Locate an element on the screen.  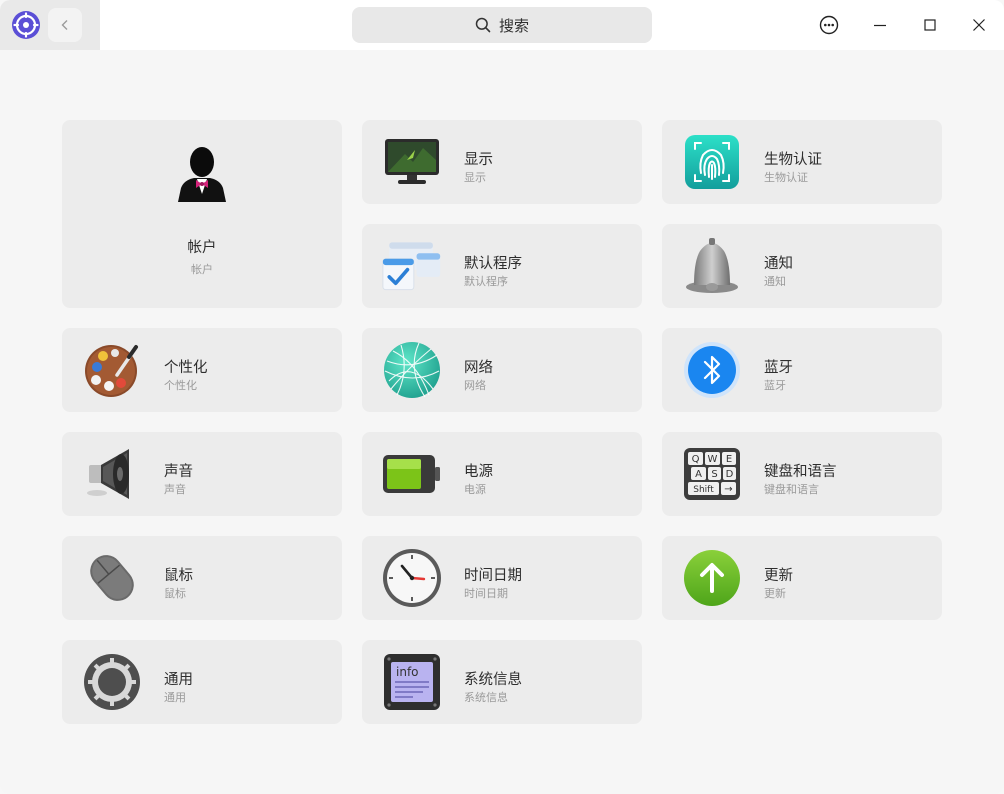
close-icon is located at coordinates (979, 25).